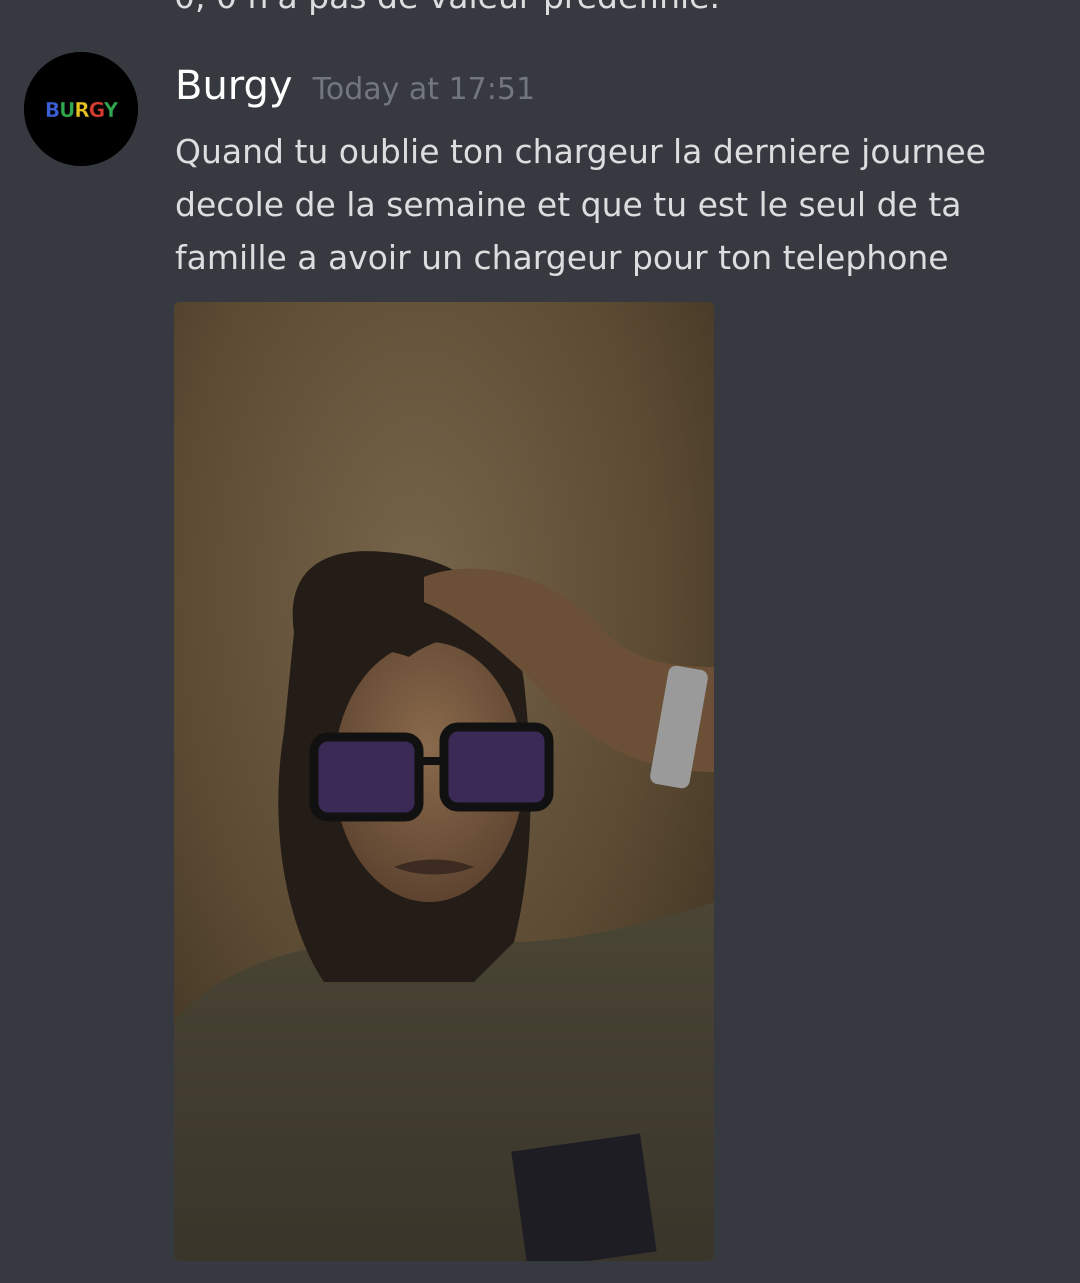 The image size is (1080, 1283). Describe the element at coordinates (447, 10) in the screenshot. I see `previous-message-text: 0, 0 n'a pas de valeur prédéfinie.` at that location.